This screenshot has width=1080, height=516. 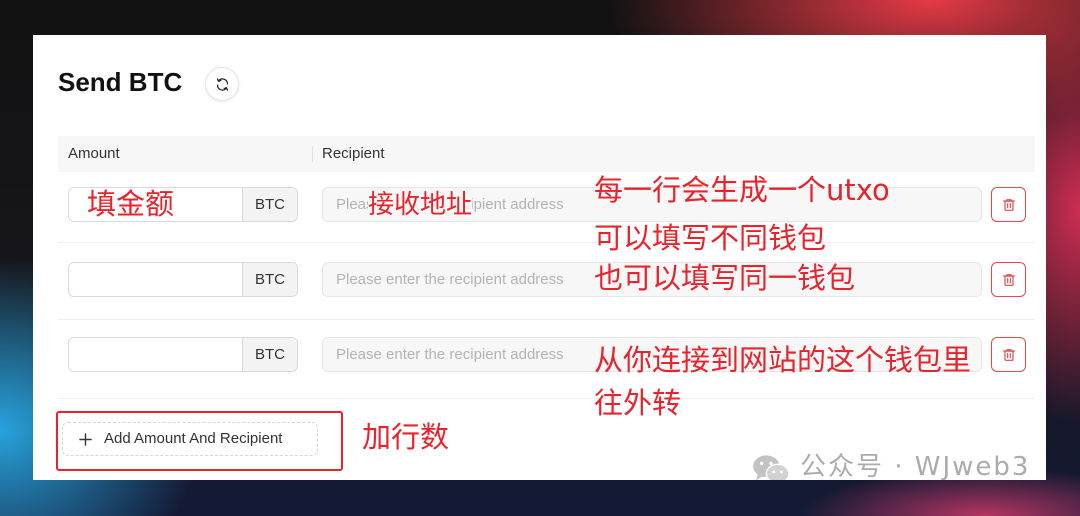 I want to click on column-header-amount: Amount, so click(x=94, y=153).